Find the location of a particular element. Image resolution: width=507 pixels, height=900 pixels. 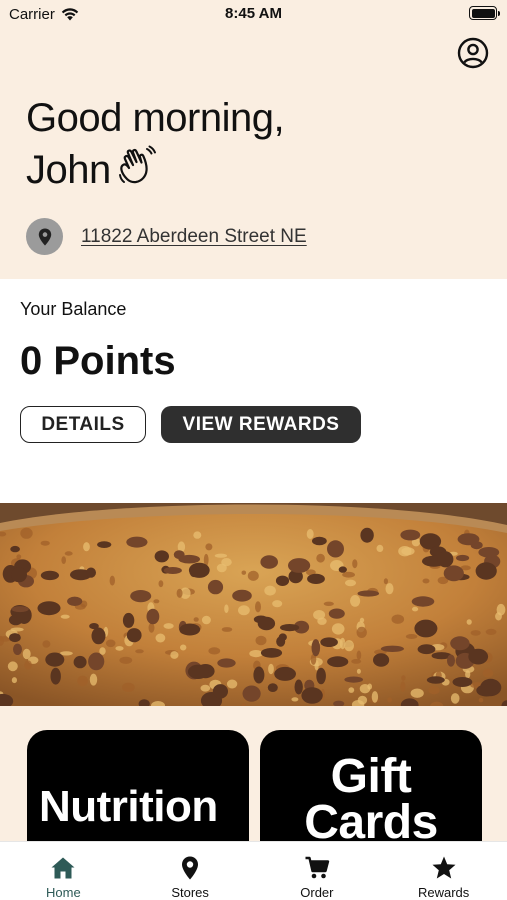

user-name: John is located at coordinates (68, 170).